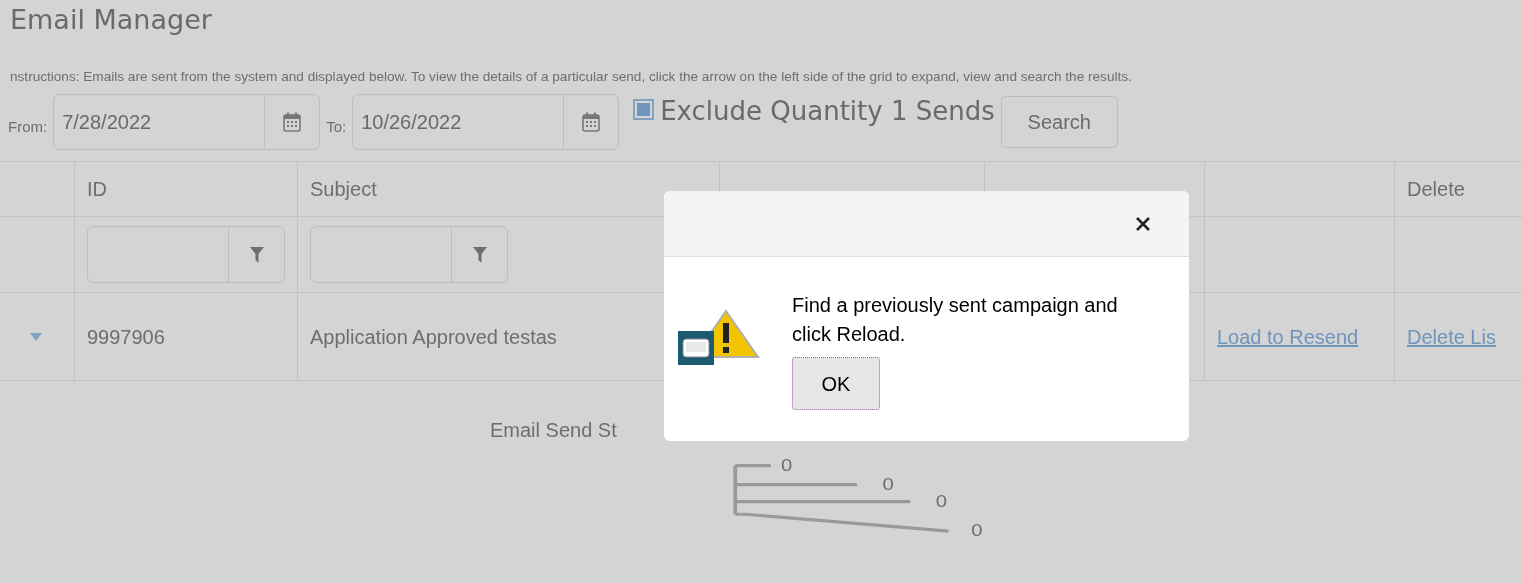 The image size is (1522, 583). Describe the element at coordinates (126, 337) in the screenshot. I see `table-cell-text: 9997906` at that location.